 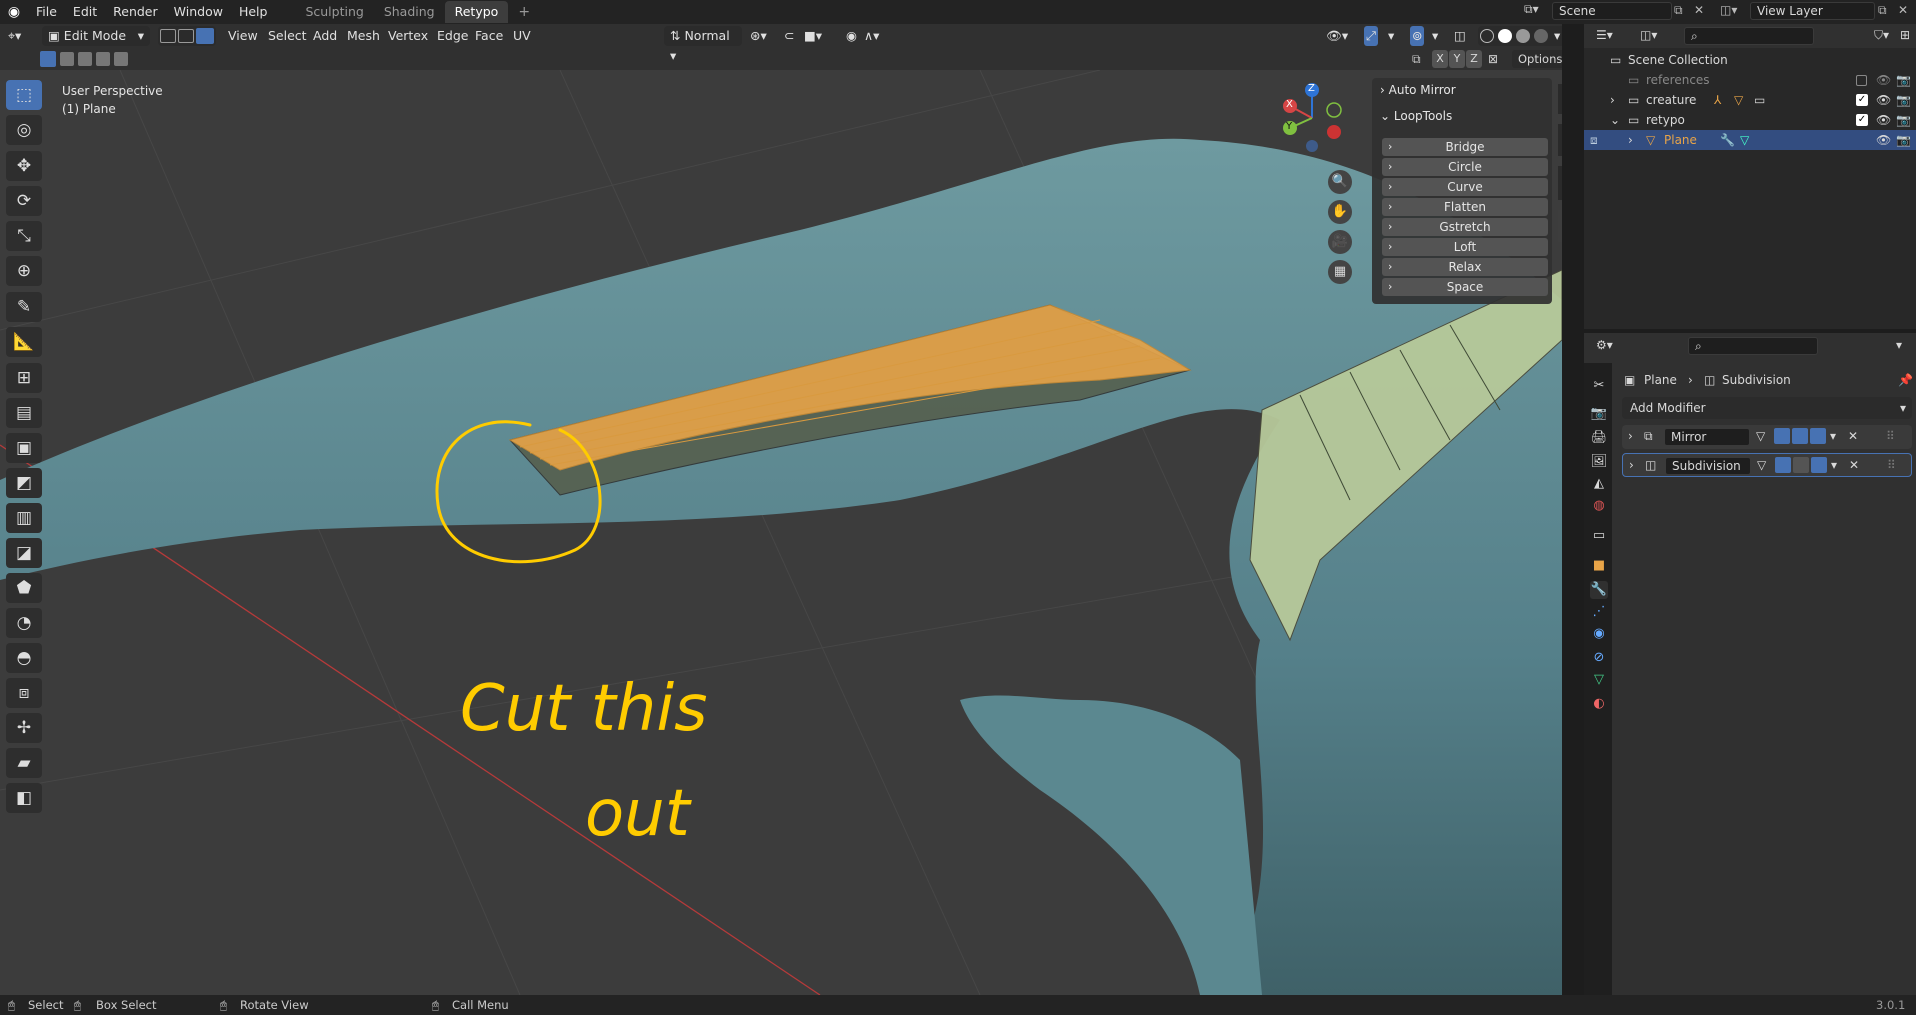 What do you see at coordinates (1465, 247) in the screenshot?
I see `loft-button: › Loft` at bounding box center [1465, 247].